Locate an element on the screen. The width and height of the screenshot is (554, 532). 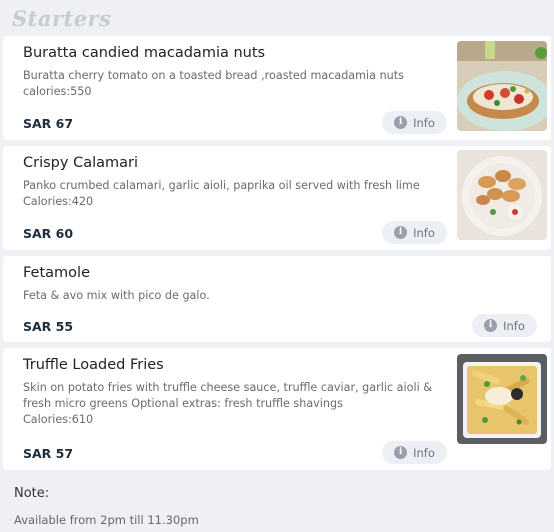
item-name: Buratta candied macadamia nuts is located at coordinates (144, 53).